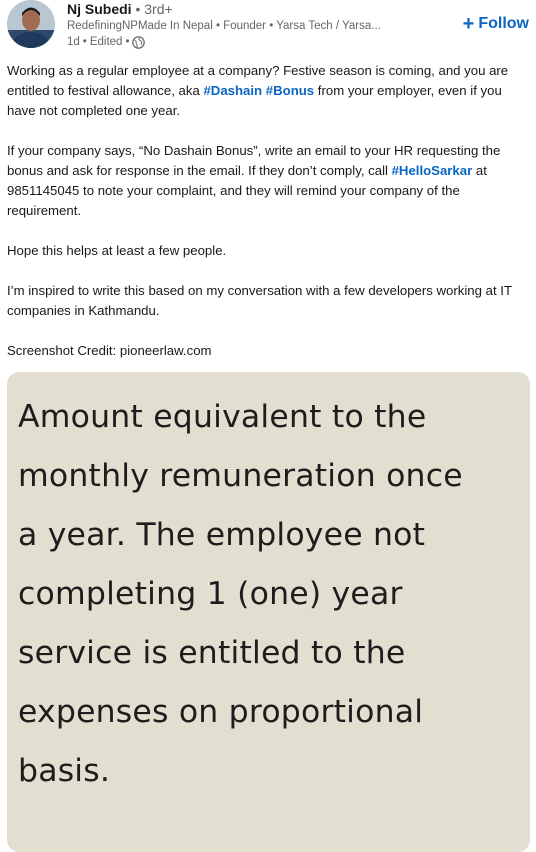 The height and width of the screenshot is (852, 536). Describe the element at coordinates (73, 42) in the screenshot. I see `post-time: 1d` at that location.